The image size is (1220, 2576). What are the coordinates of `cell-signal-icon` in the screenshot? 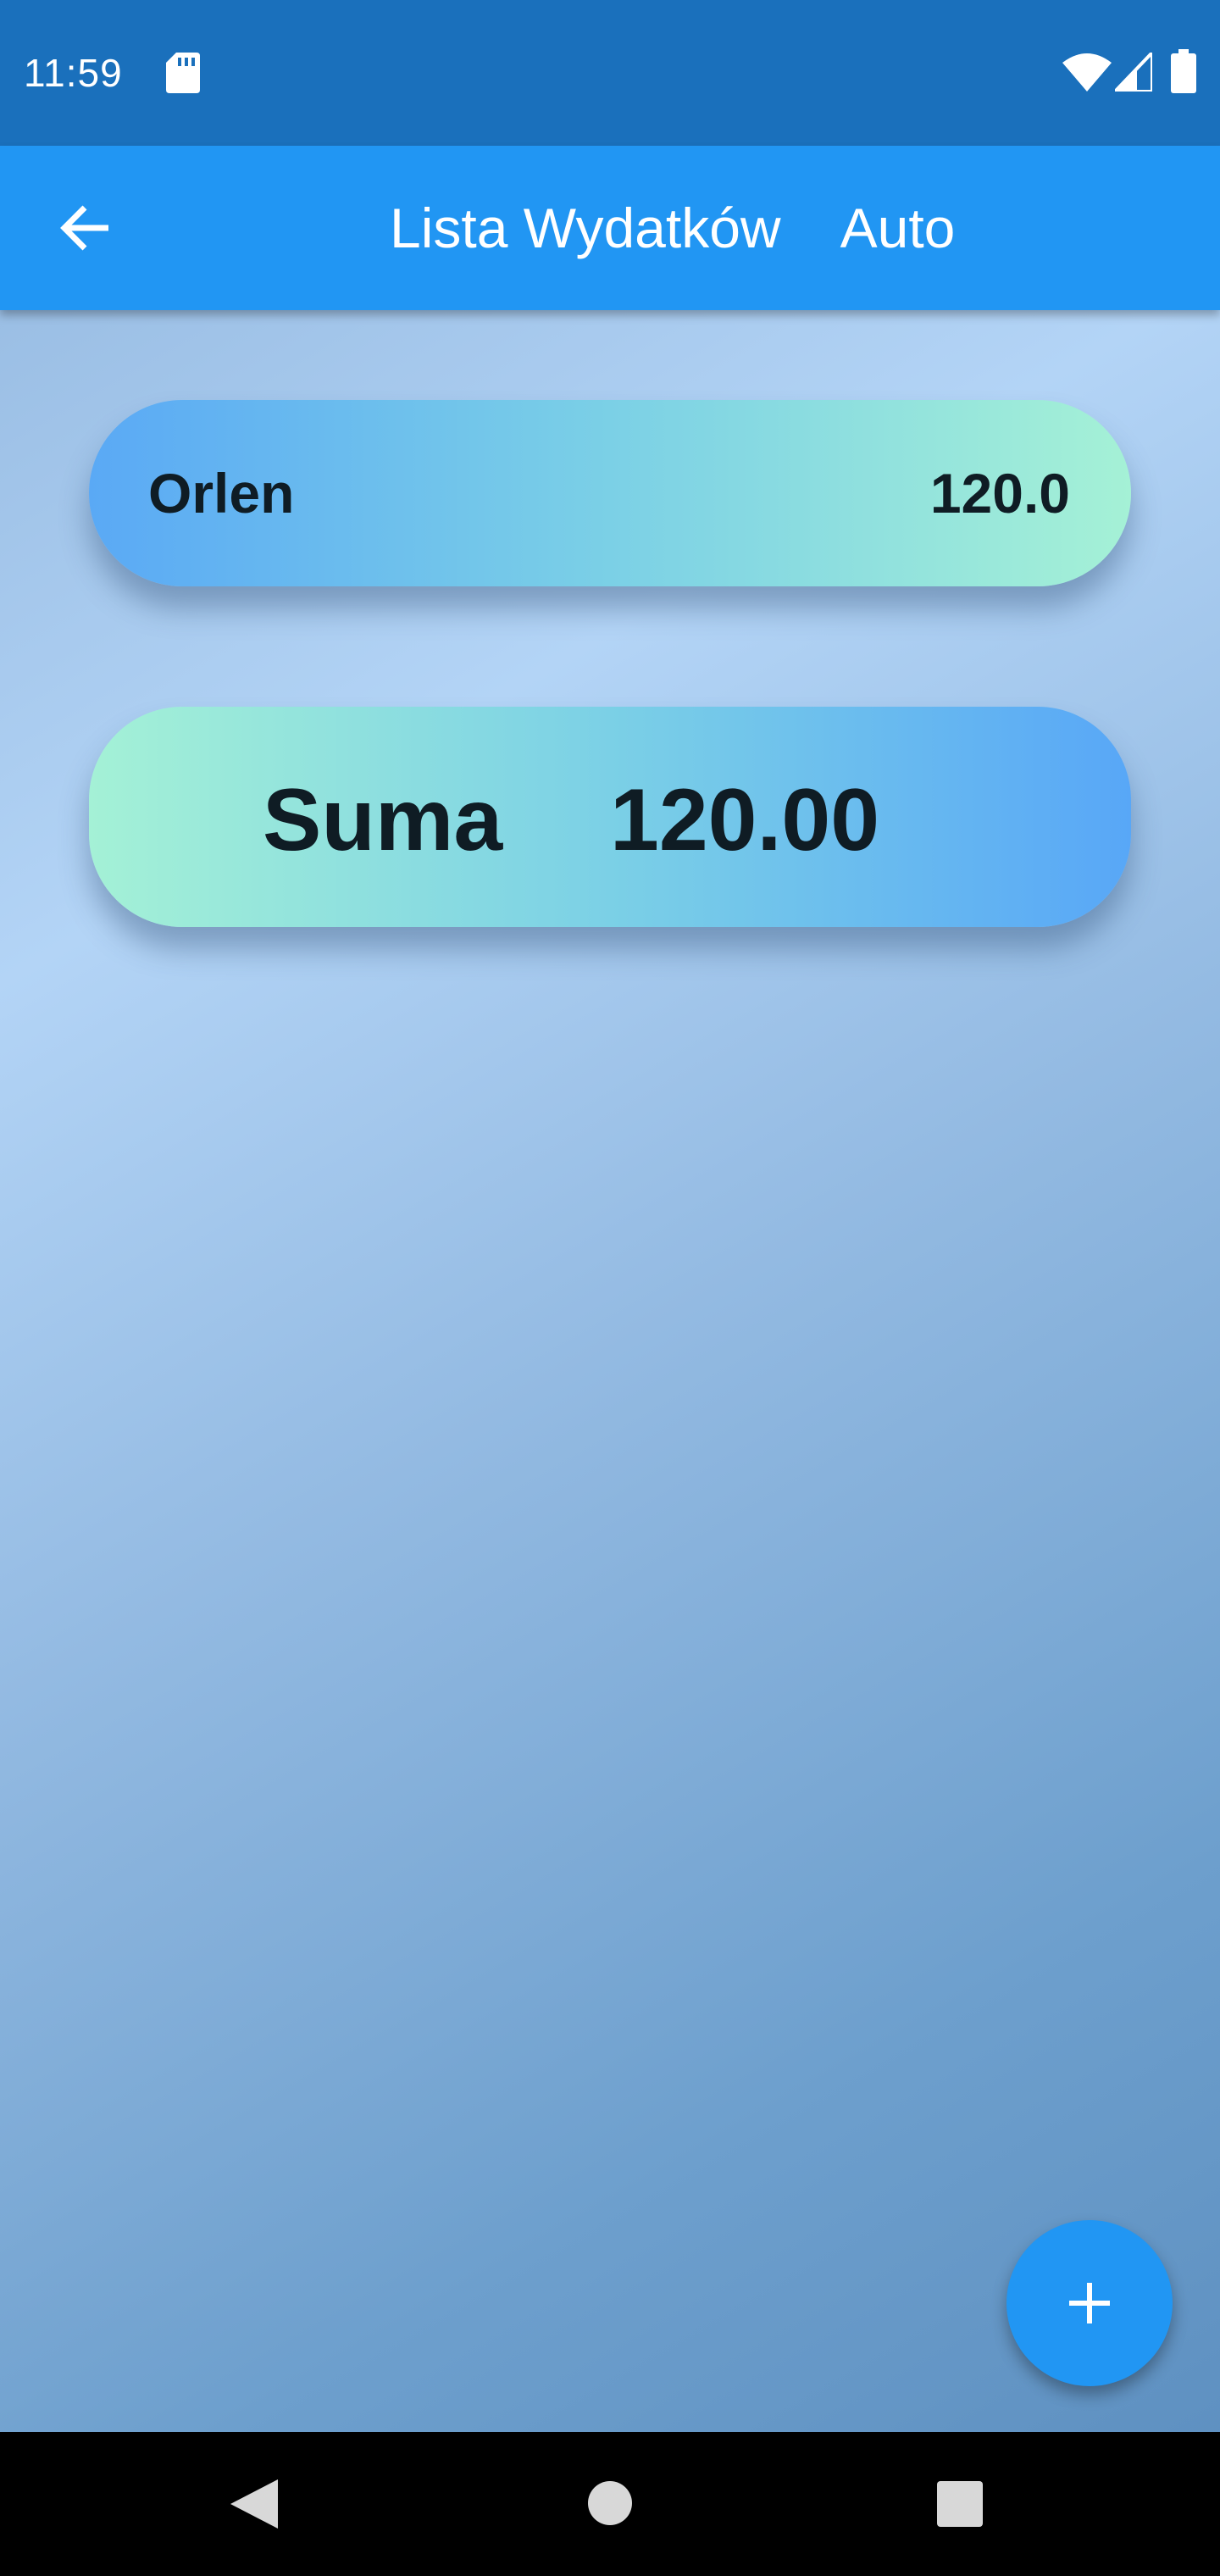 It's located at (1133, 72).